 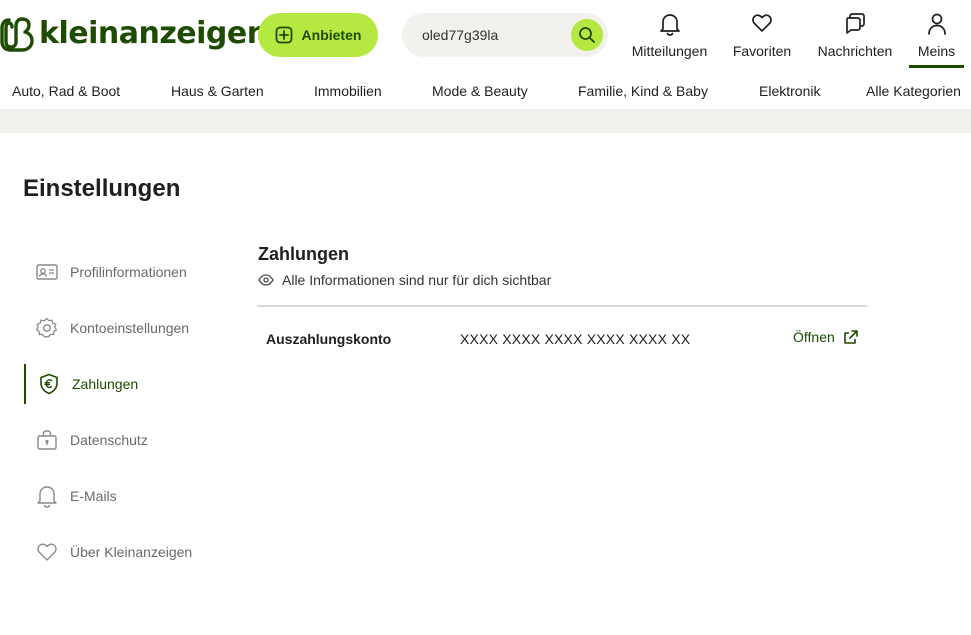 What do you see at coordinates (789, 91) in the screenshot?
I see `category-link: Elektronik` at bounding box center [789, 91].